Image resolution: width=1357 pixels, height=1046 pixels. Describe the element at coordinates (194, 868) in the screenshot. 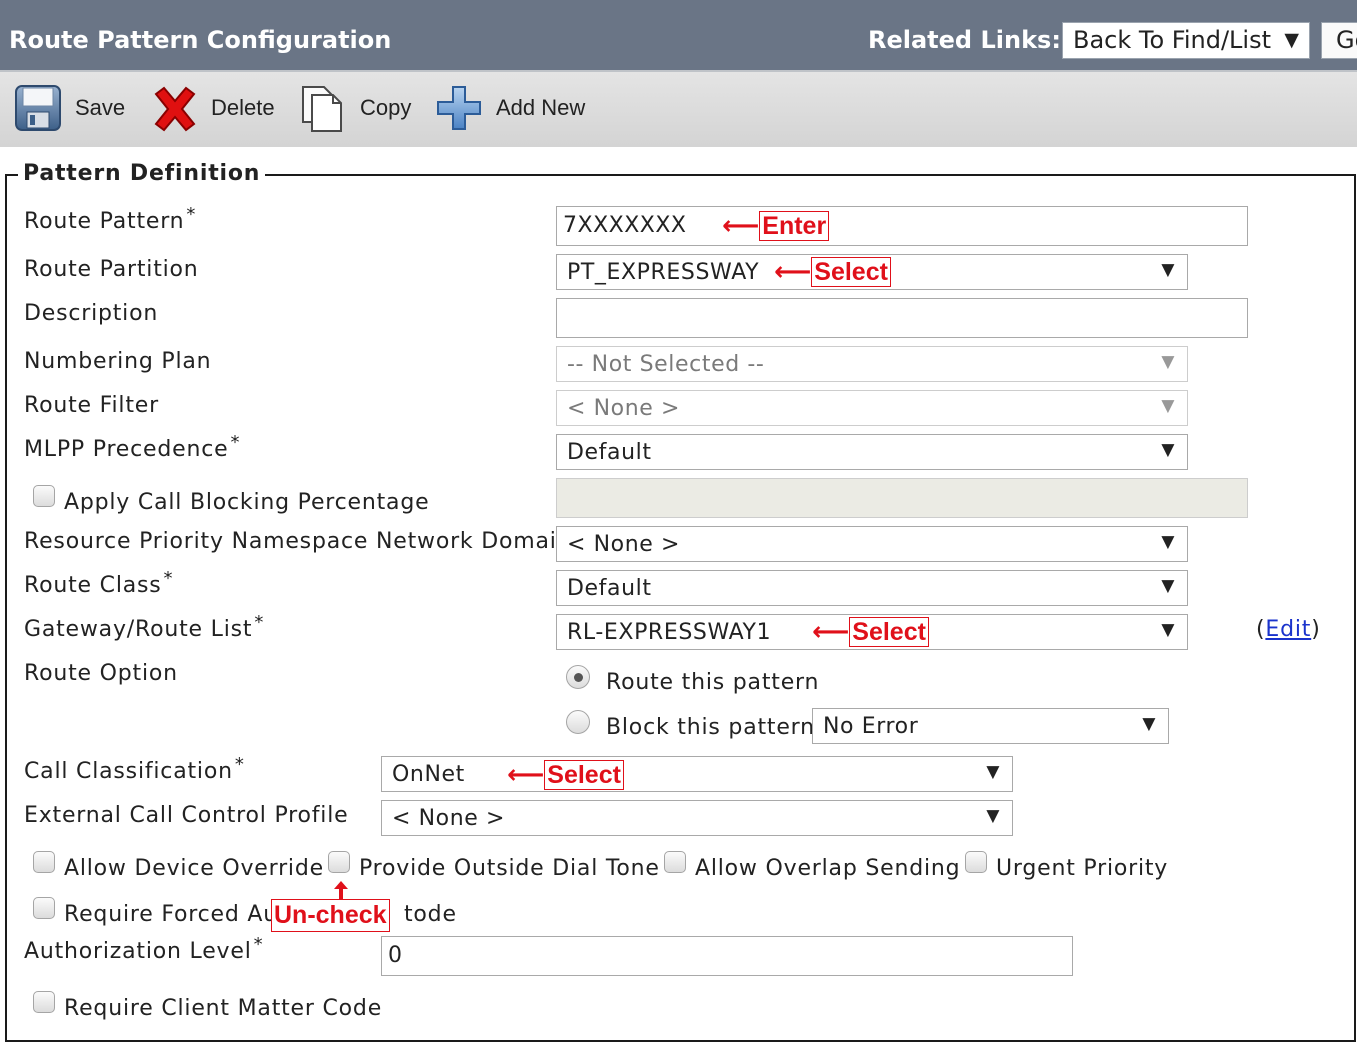

I see `allow-device-override-label: Allow Device Override` at that location.